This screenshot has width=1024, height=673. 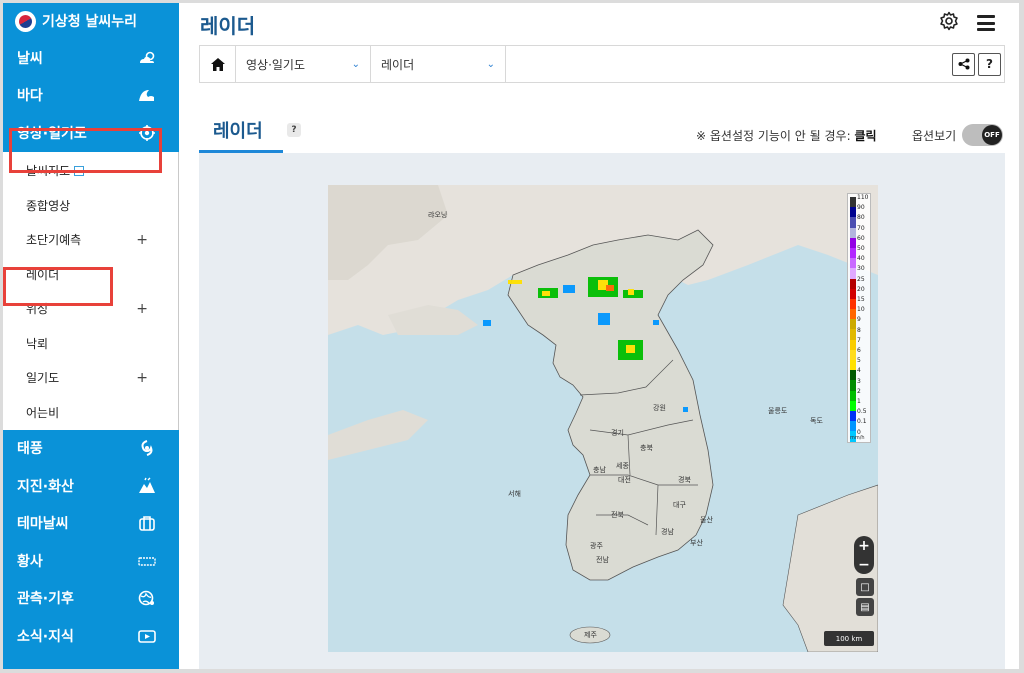 What do you see at coordinates (90, 343) in the screenshot?
I see `sidebar-sub-lightning: 낙뢰` at bounding box center [90, 343].